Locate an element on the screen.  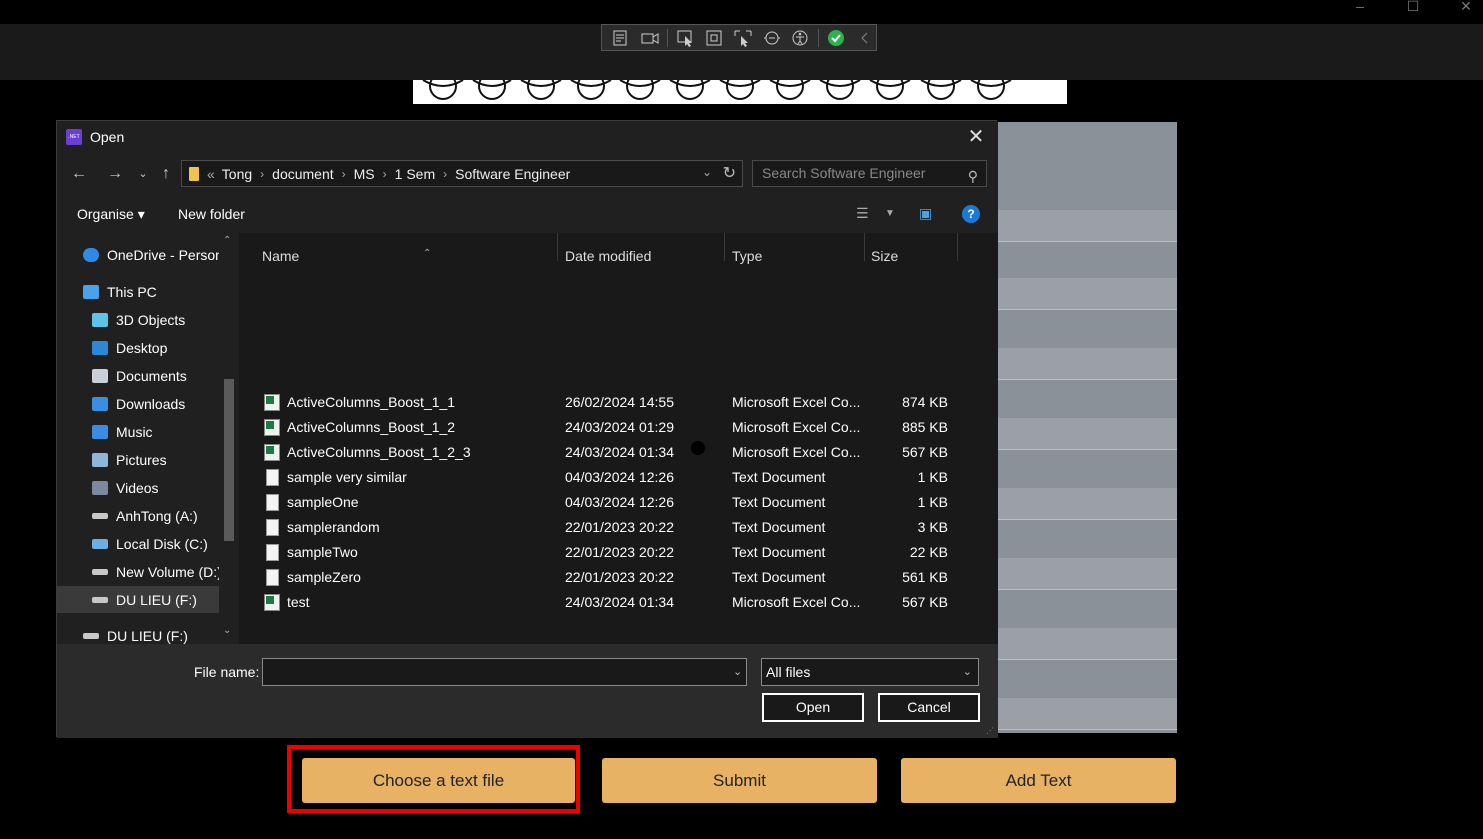
scrollbar-thumb is located at coordinates (229, 460).